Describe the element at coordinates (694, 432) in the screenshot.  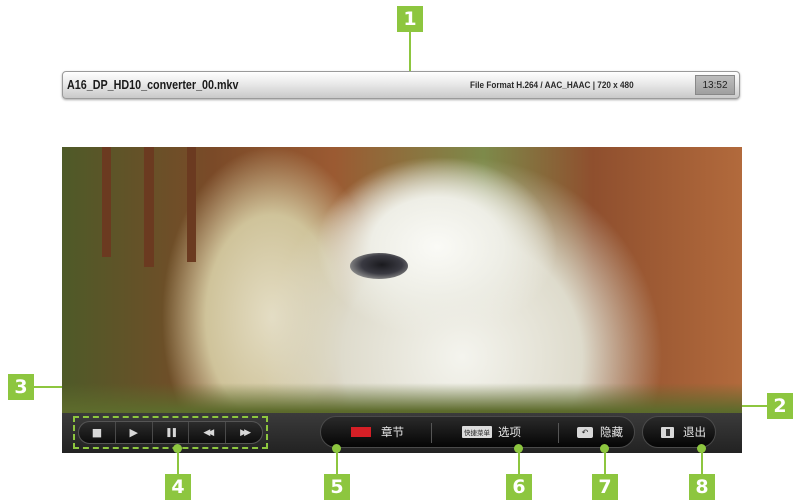
I see `exit-label: 退出` at that location.